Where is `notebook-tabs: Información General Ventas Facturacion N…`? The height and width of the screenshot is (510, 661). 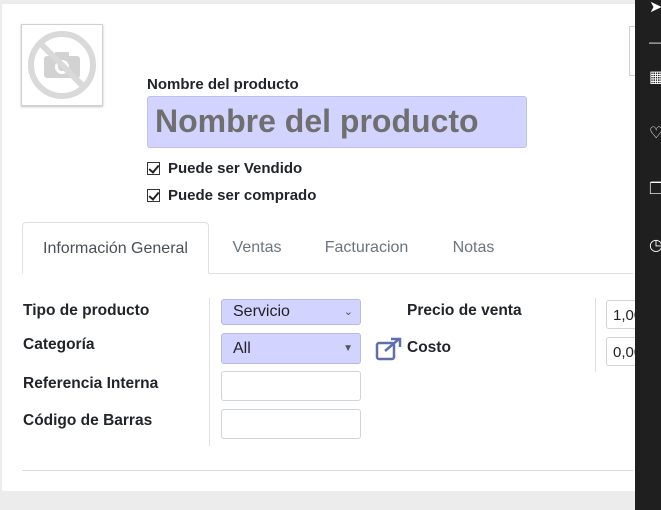 notebook-tabs: Información General Ventas Facturacion N… is located at coordinates (327, 248).